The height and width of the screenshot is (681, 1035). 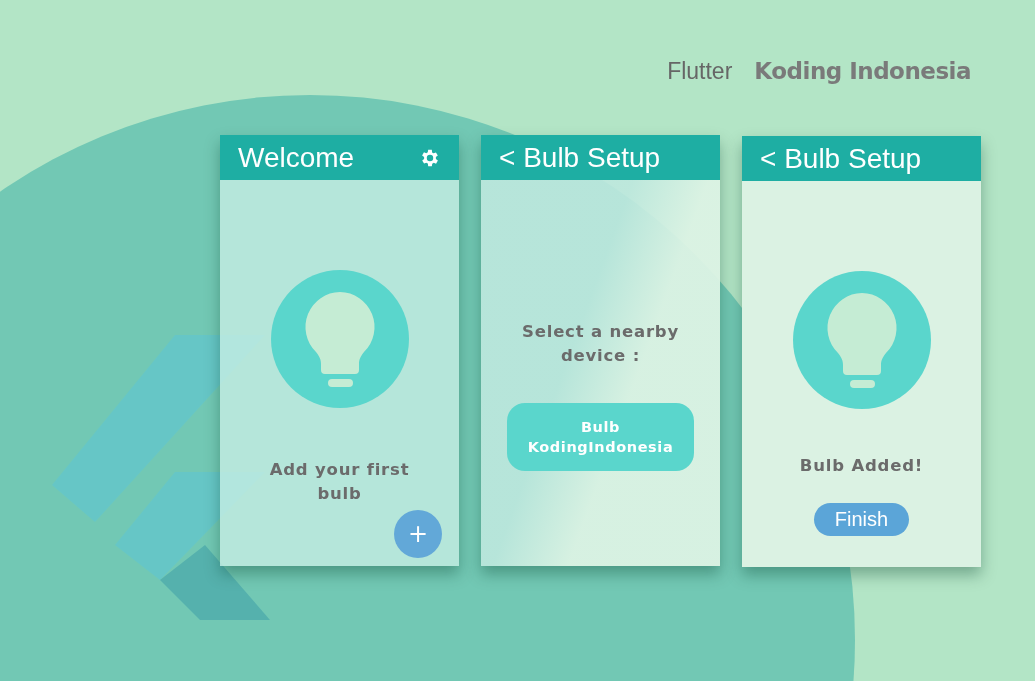 What do you see at coordinates (600, 344) in the screenshot?
I see `instruction-text: Select a nearby device :` at bounding box center [600, 344].